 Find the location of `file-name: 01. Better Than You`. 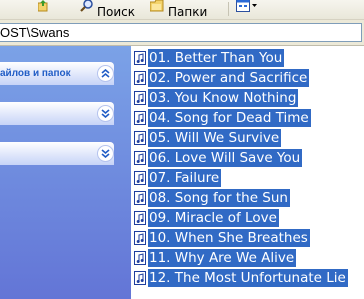

file-name: 01. Better Than You is located at coordinates (216, 58).